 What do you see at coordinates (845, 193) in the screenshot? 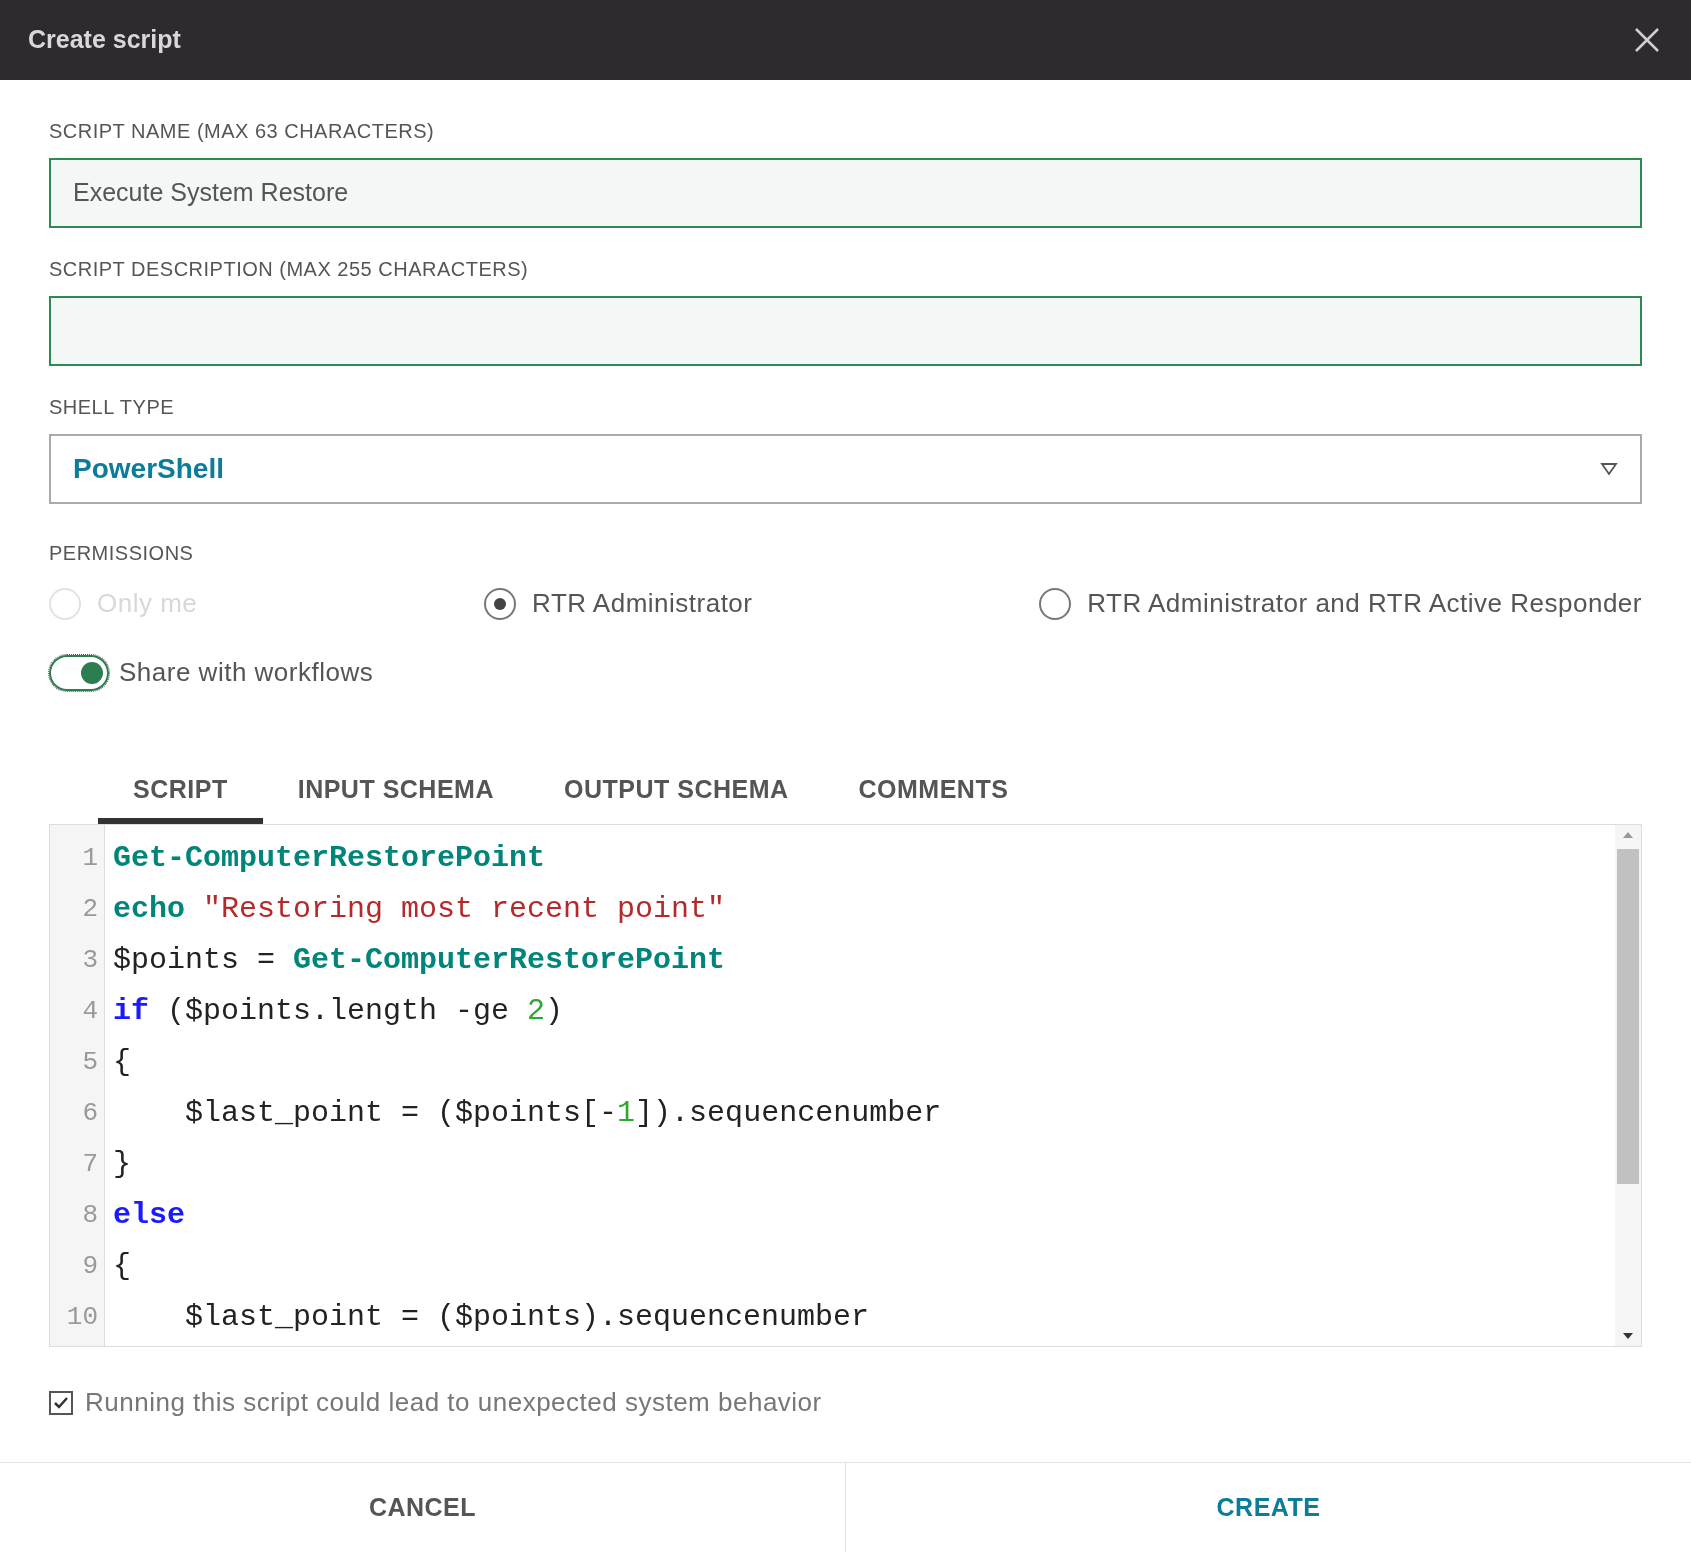
I see `text-field: Execute System Restore` at bounding box center [845, 193].